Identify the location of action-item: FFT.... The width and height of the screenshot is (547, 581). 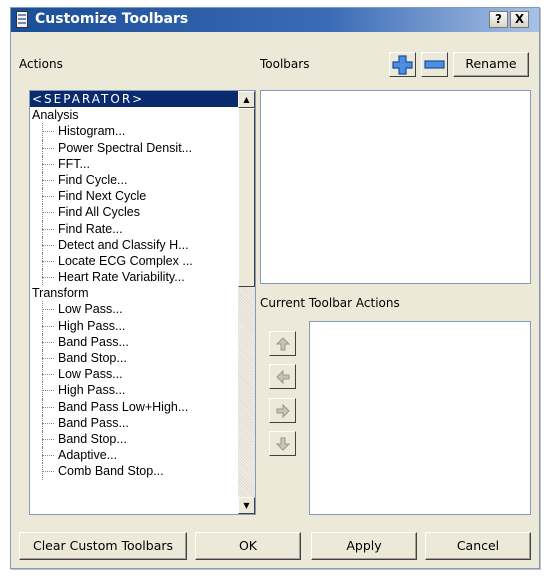
(134, 163).